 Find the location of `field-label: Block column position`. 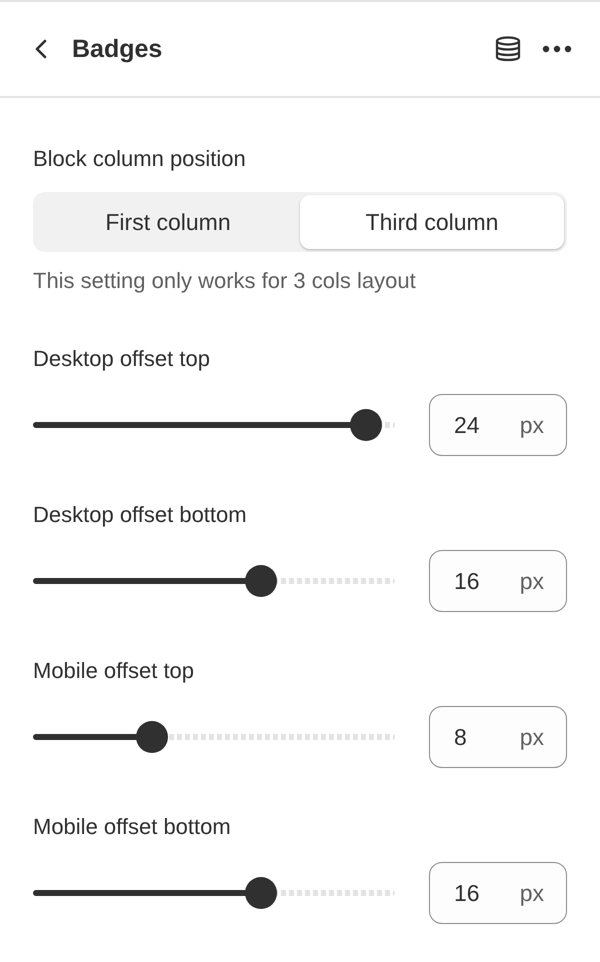

field-label: Block column position is located at coordinates (140, 159).